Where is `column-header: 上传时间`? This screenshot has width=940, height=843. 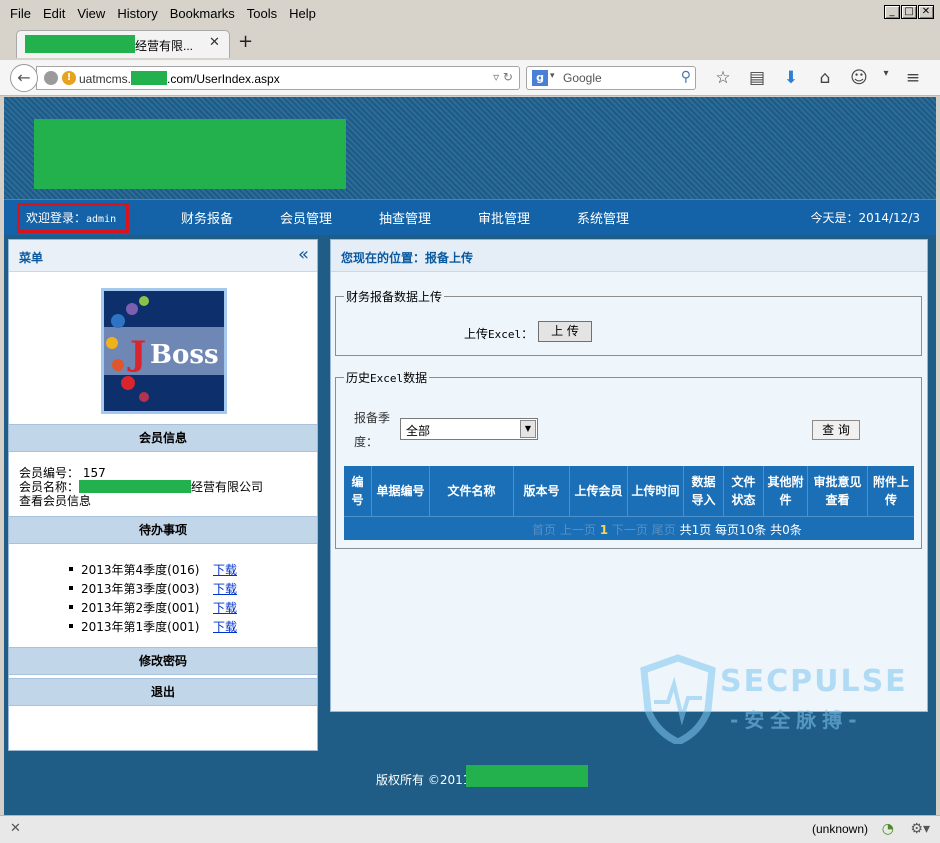
column-header: 上传时间 is located at coordinates (656, 491).